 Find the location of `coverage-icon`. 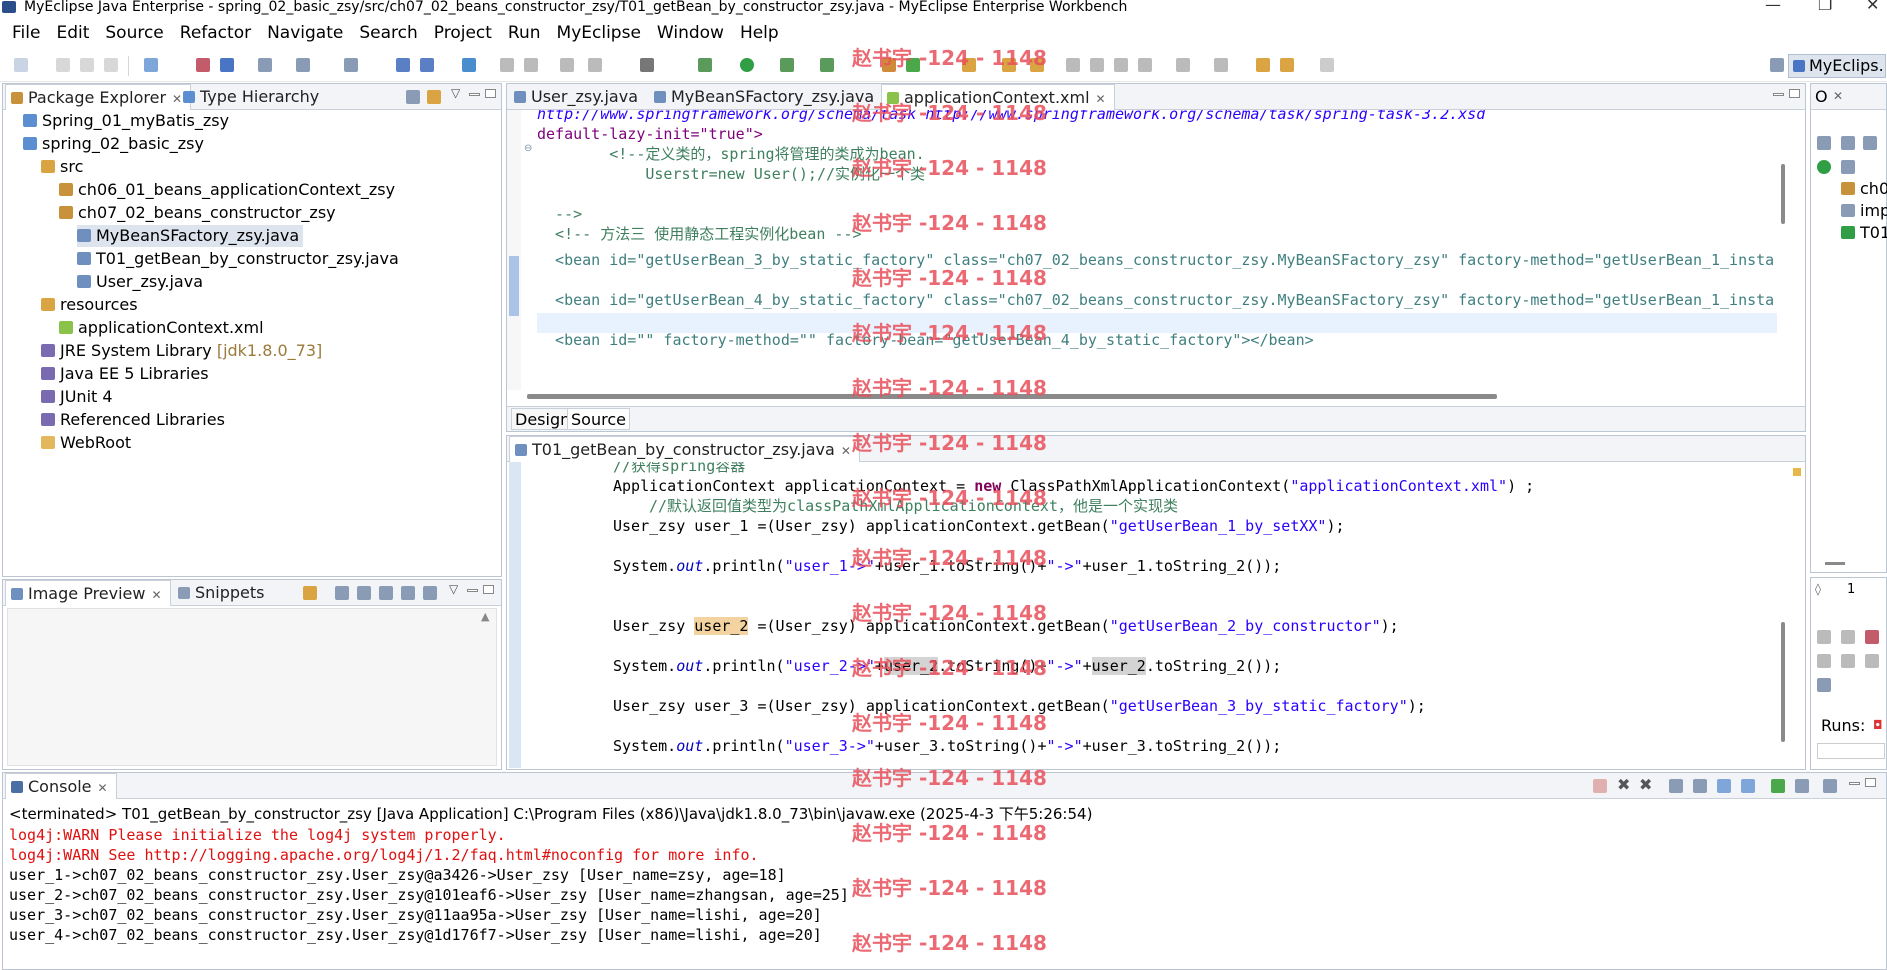

coverage-icon is located at coordinates (787, 65).